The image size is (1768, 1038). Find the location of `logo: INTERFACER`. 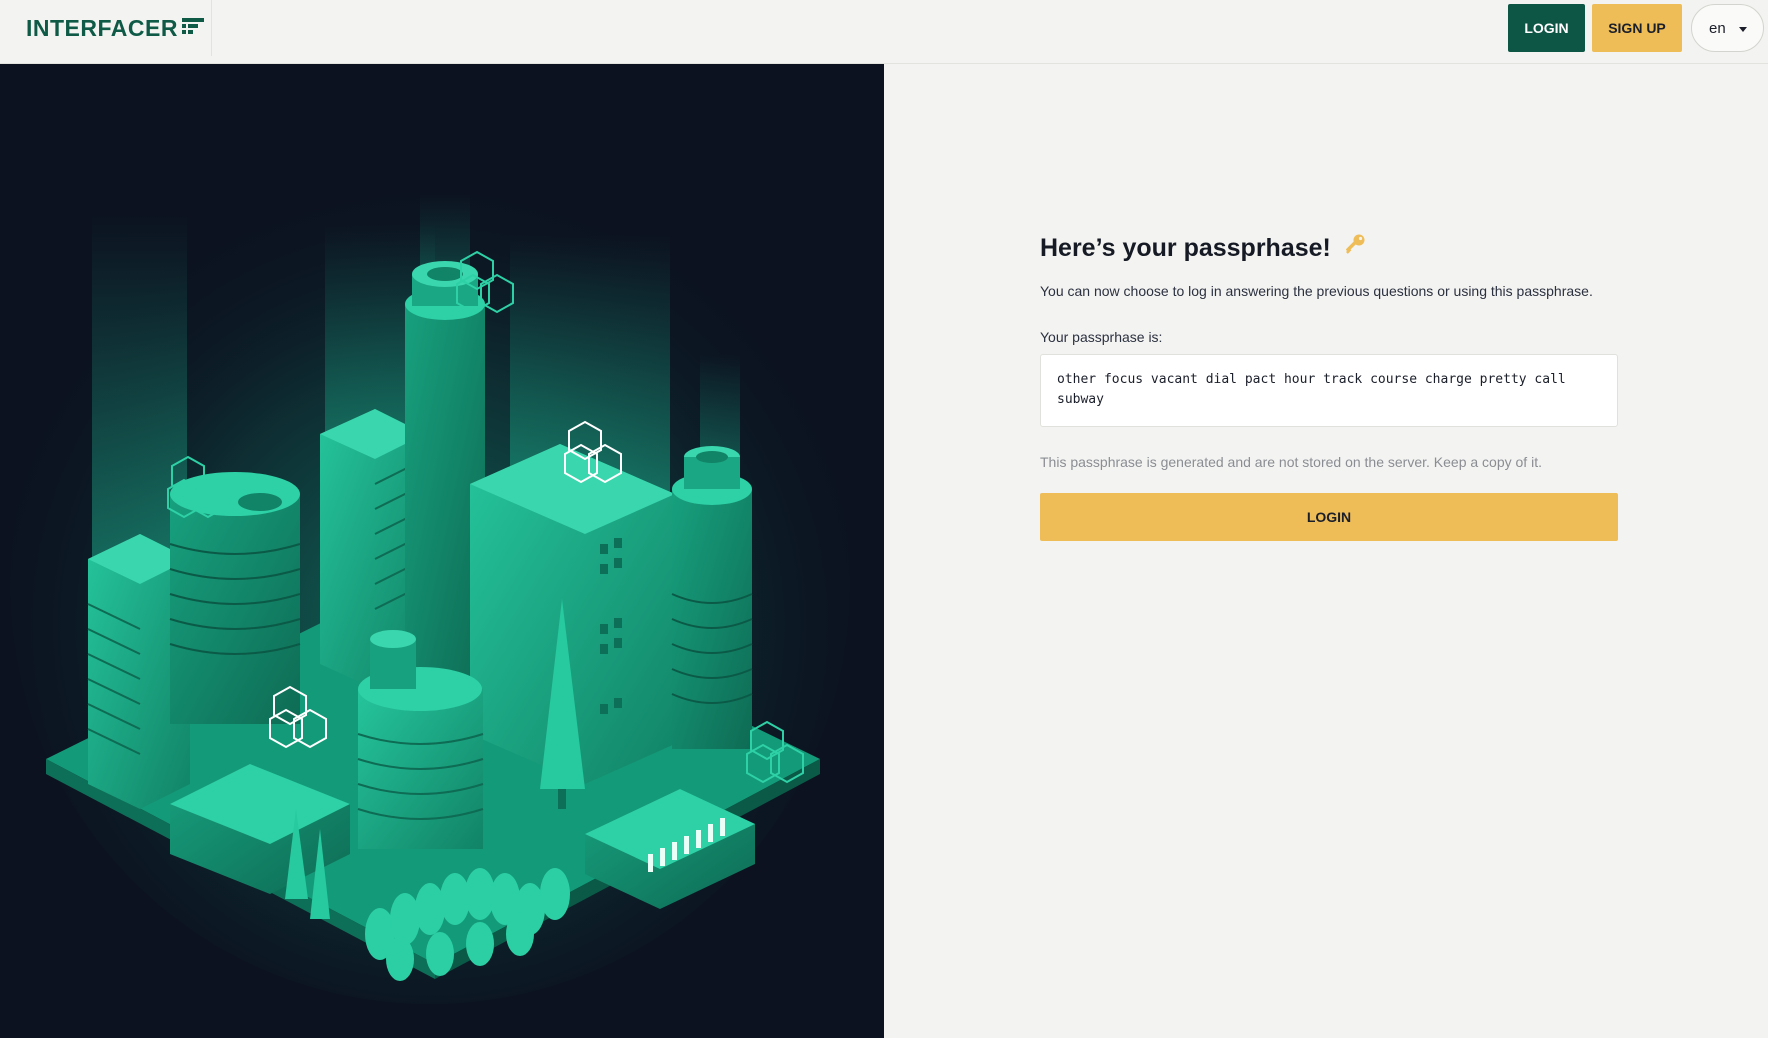

logo: INTERFACER is located at coordinates (106, 28).